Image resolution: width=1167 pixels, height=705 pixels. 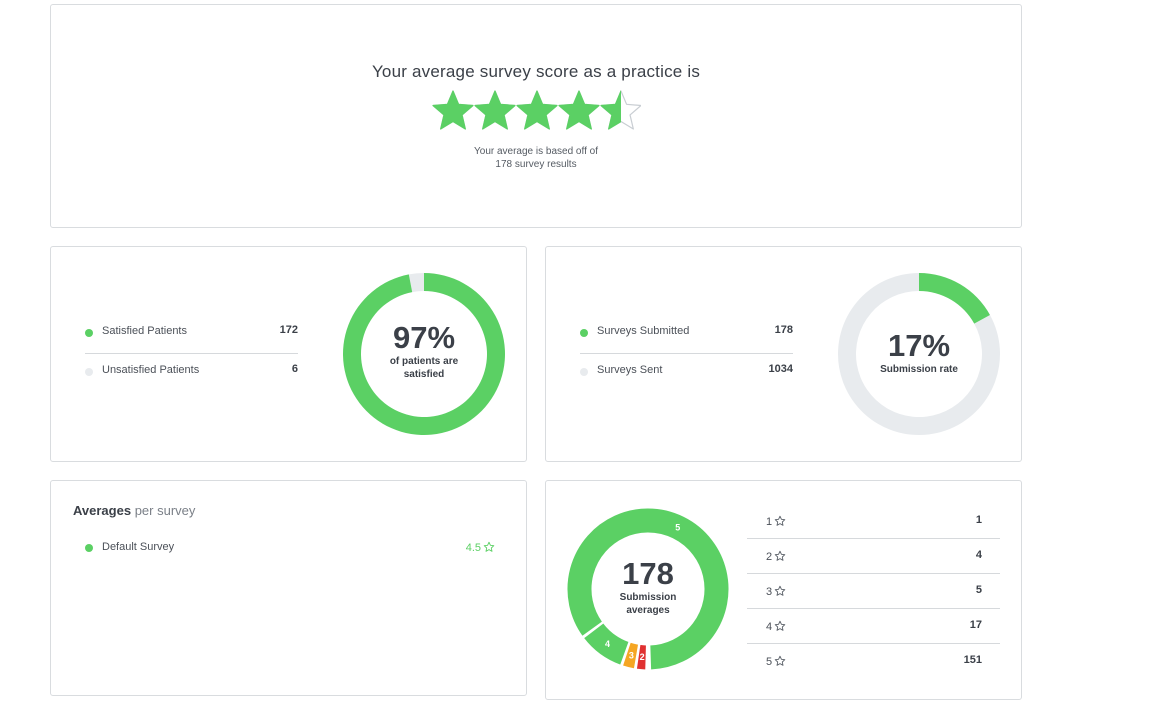 What do you see at coordinates (89, 333) in the screenshot?
I see `satisfied-dot-icon` at bounding box center [89, 333].